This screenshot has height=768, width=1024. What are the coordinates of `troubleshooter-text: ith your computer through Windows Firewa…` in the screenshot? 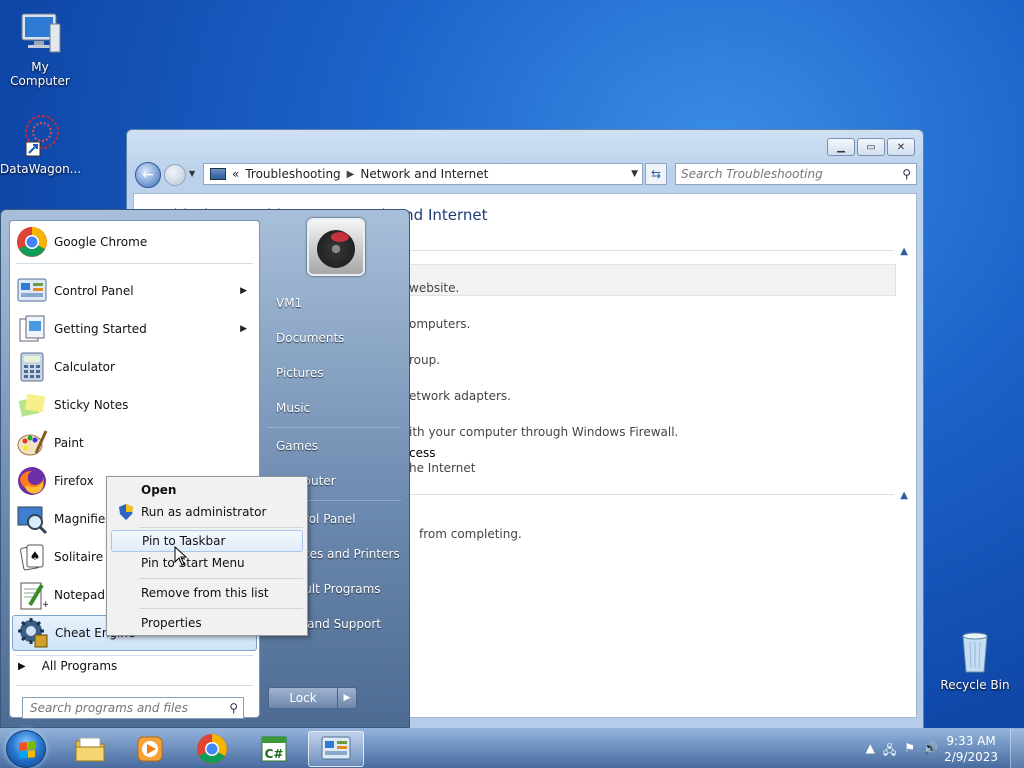 It's located at (543, 432).